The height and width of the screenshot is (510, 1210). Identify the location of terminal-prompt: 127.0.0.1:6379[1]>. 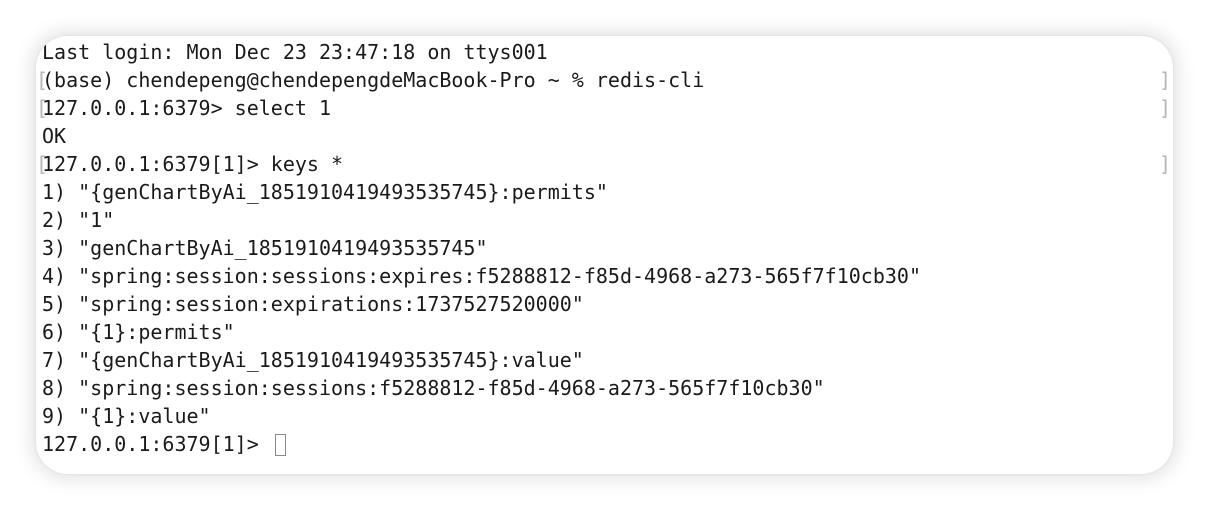
(156, 444).